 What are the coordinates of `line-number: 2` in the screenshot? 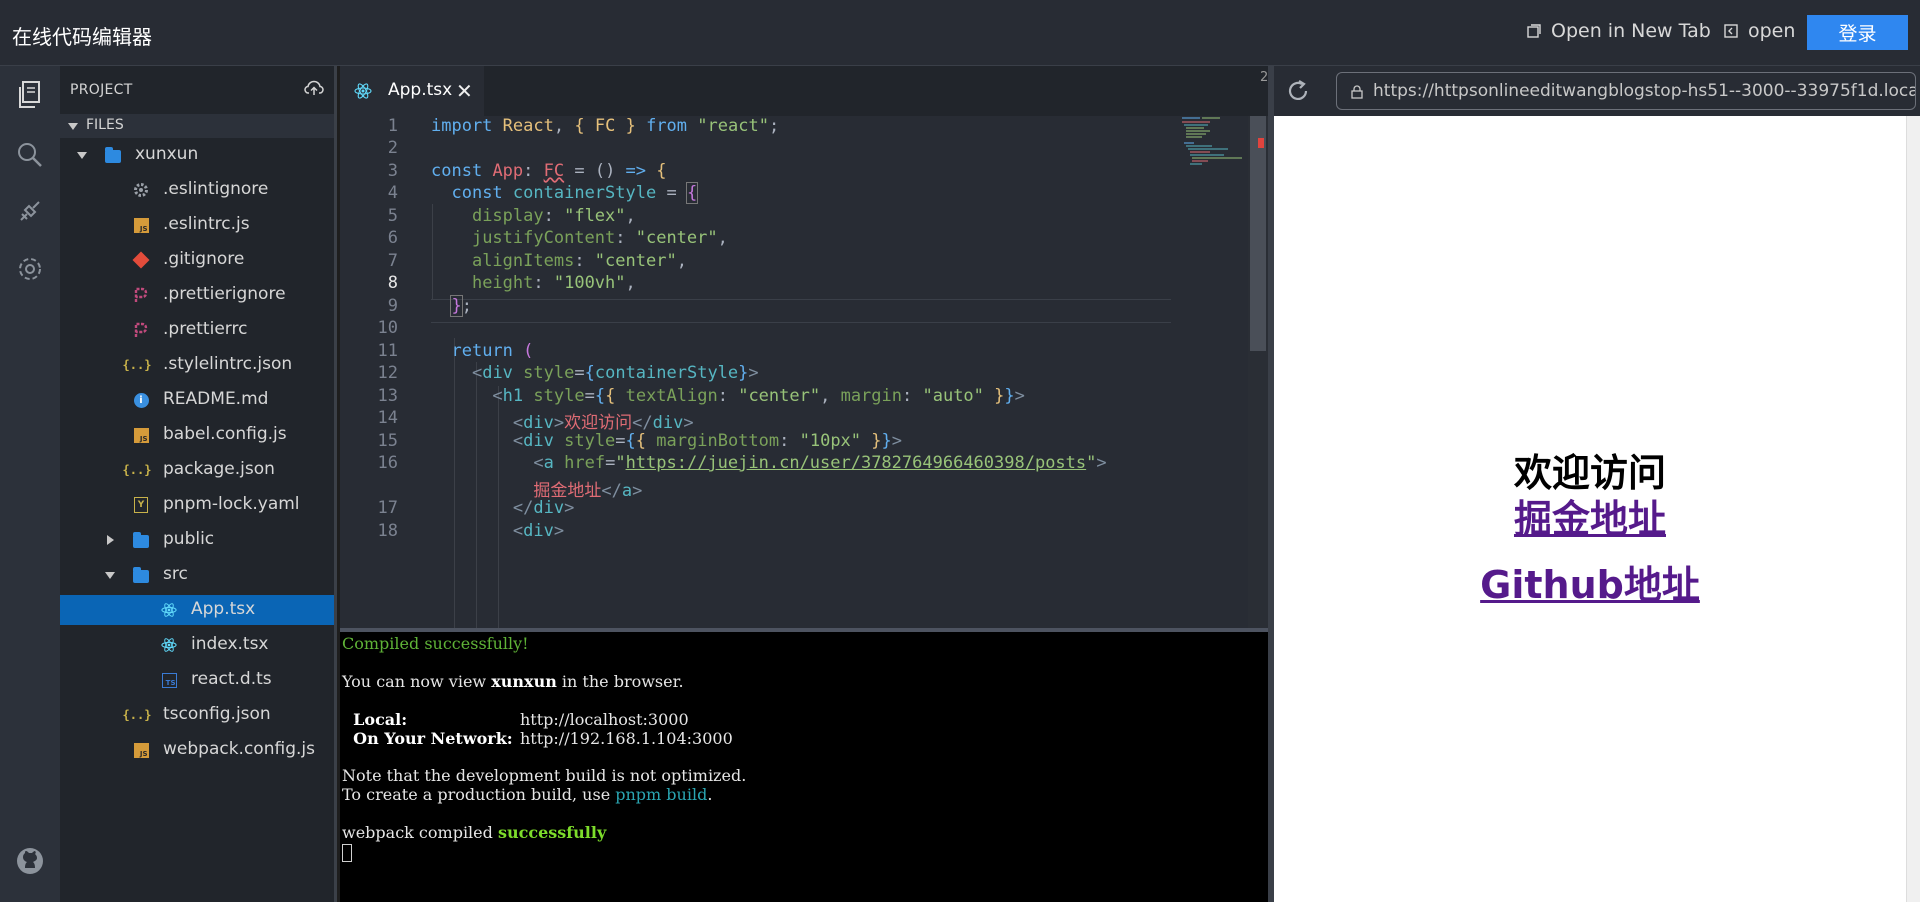 It's located at (392, 148).